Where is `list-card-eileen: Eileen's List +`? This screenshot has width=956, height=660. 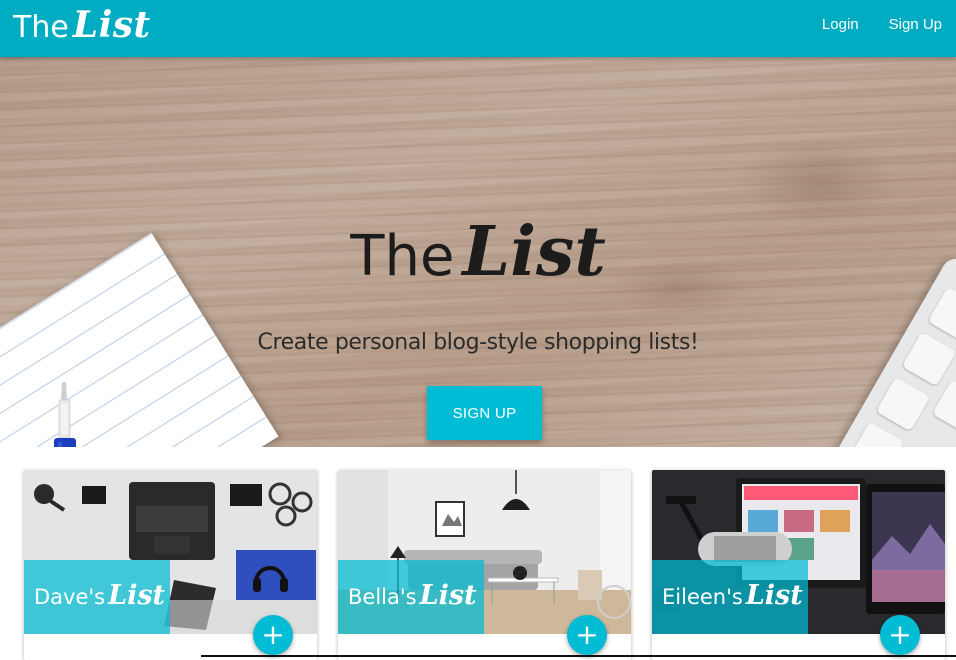 list-card-eileen: Eileen's List + is located at coordinates (798, 565).